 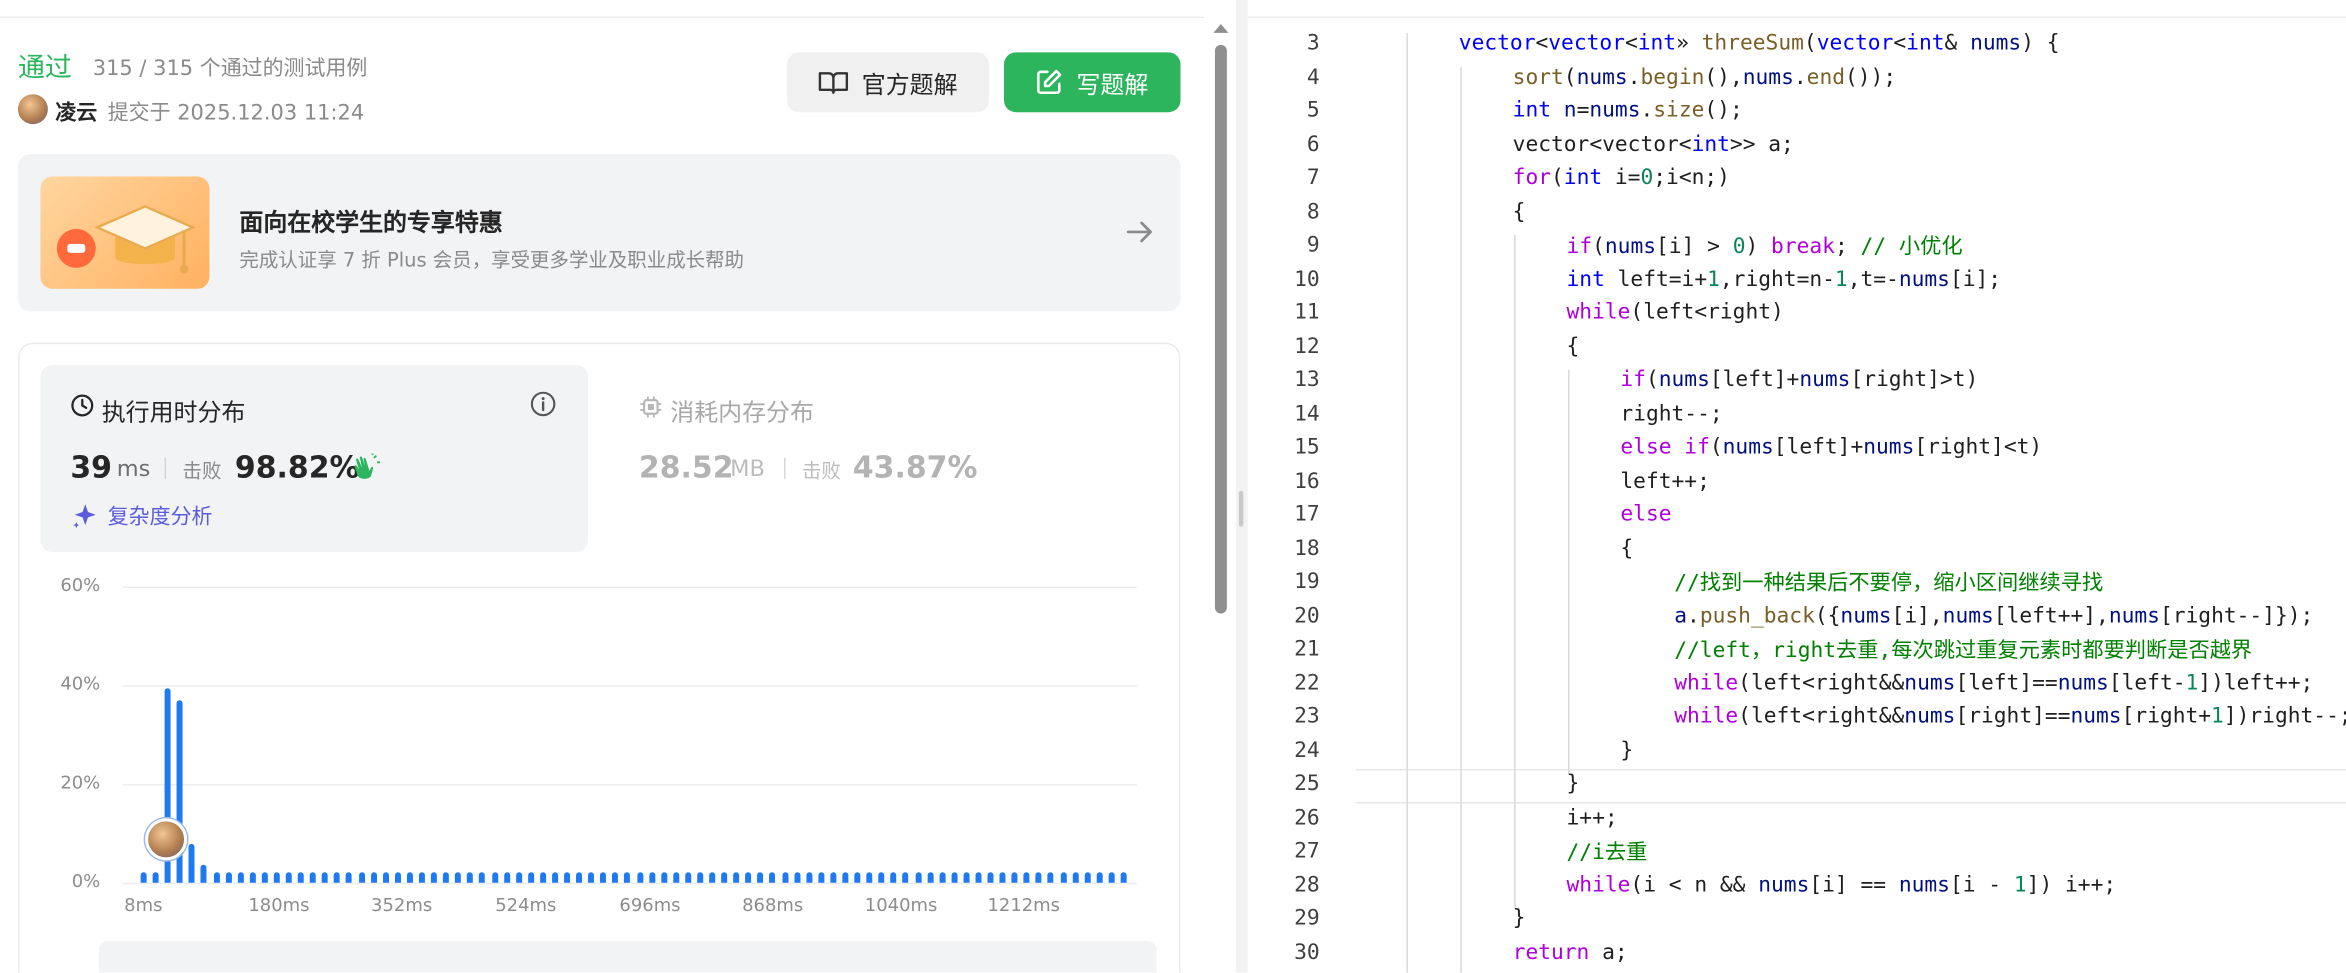 I want to click on code-line: 6 vector<vector<int>> a;, so click(x=1797, y=145).